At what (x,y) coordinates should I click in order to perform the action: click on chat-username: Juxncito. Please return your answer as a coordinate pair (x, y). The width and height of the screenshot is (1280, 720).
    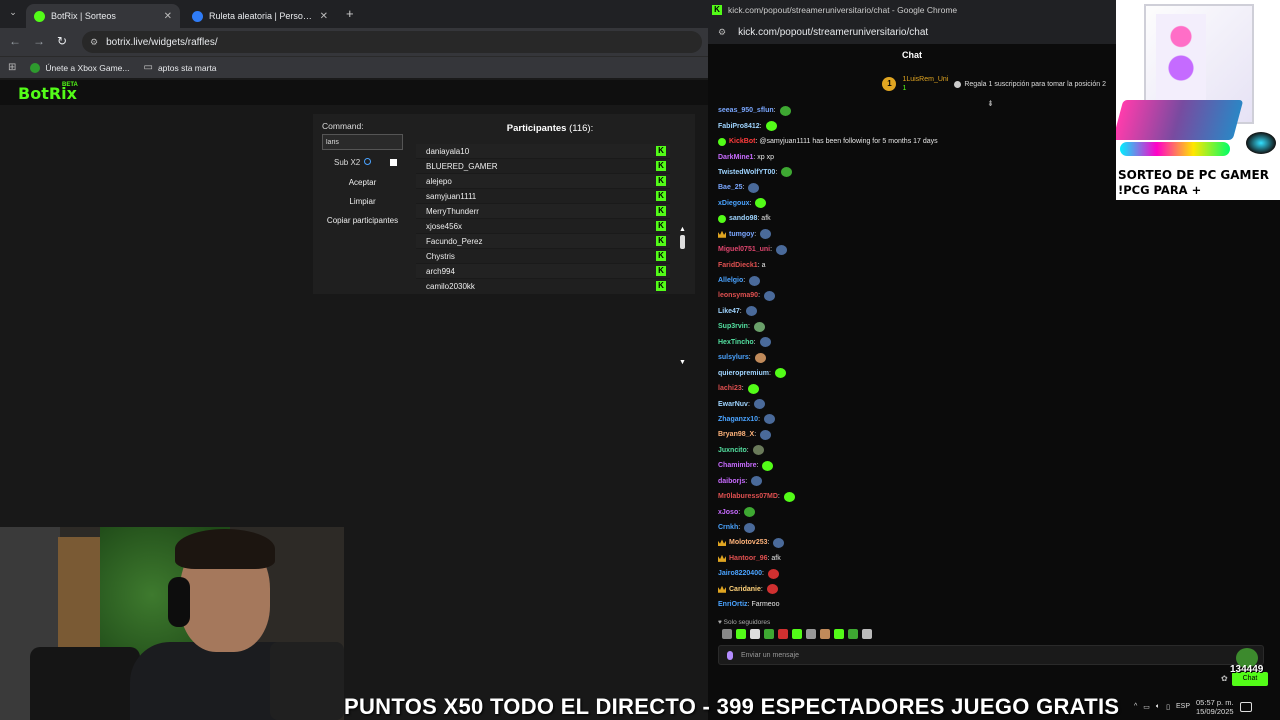
    Looking at the image, I should click on (732, 450).